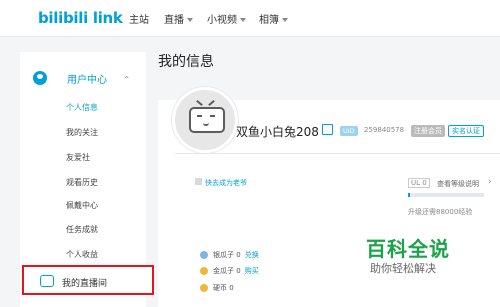  What do you see at coordinates (40, 78) in the screenshot?
I see `user-icon` at bounding box center [40, 78].